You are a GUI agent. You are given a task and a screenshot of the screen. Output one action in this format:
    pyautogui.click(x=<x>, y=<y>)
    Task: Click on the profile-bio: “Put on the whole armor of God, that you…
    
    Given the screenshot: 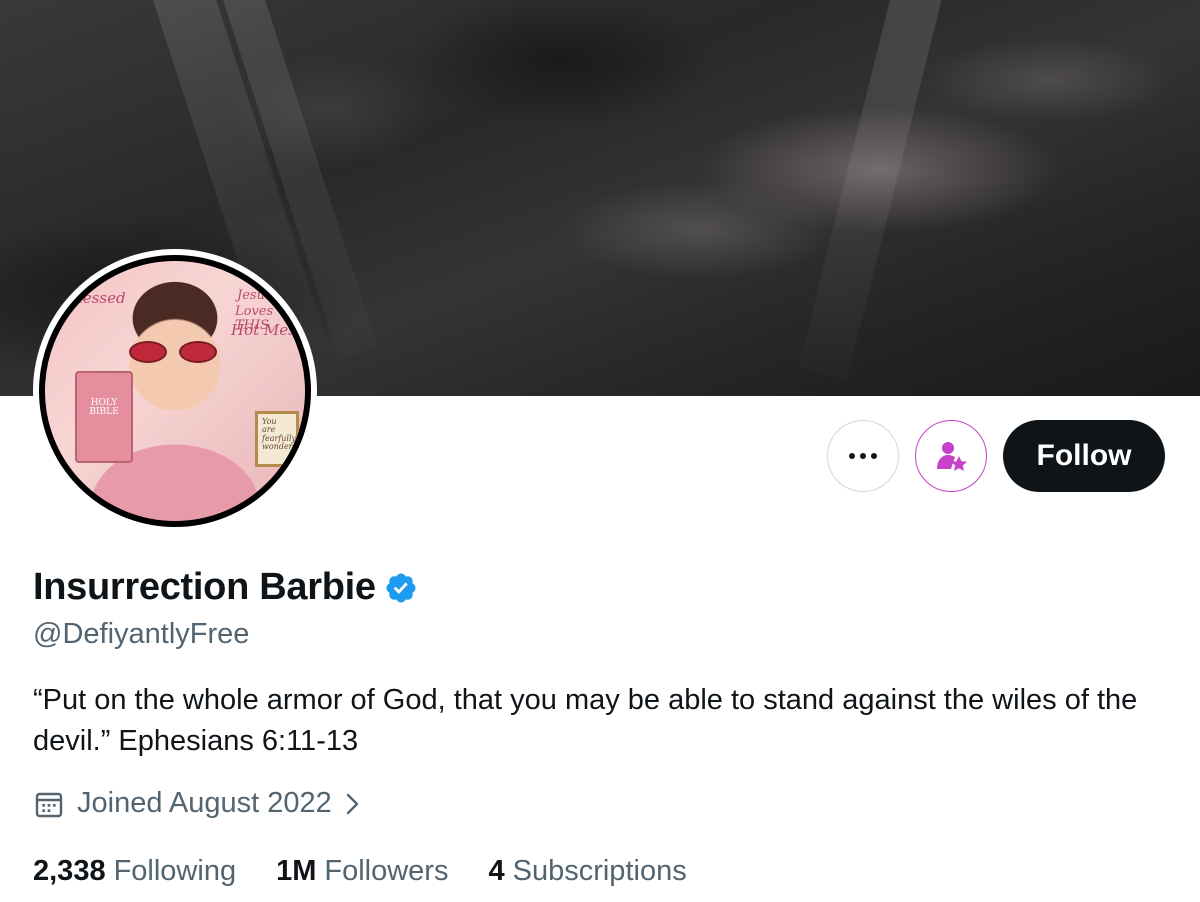 What is the action you would take?
    pyautogui.click(x=585, y=720)
    